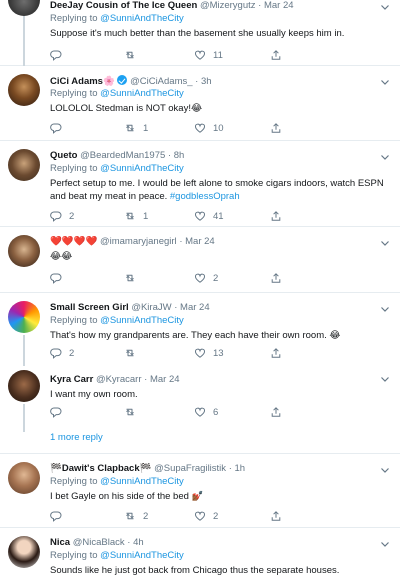  I want to click on like-button: 6, so click(206, 412).